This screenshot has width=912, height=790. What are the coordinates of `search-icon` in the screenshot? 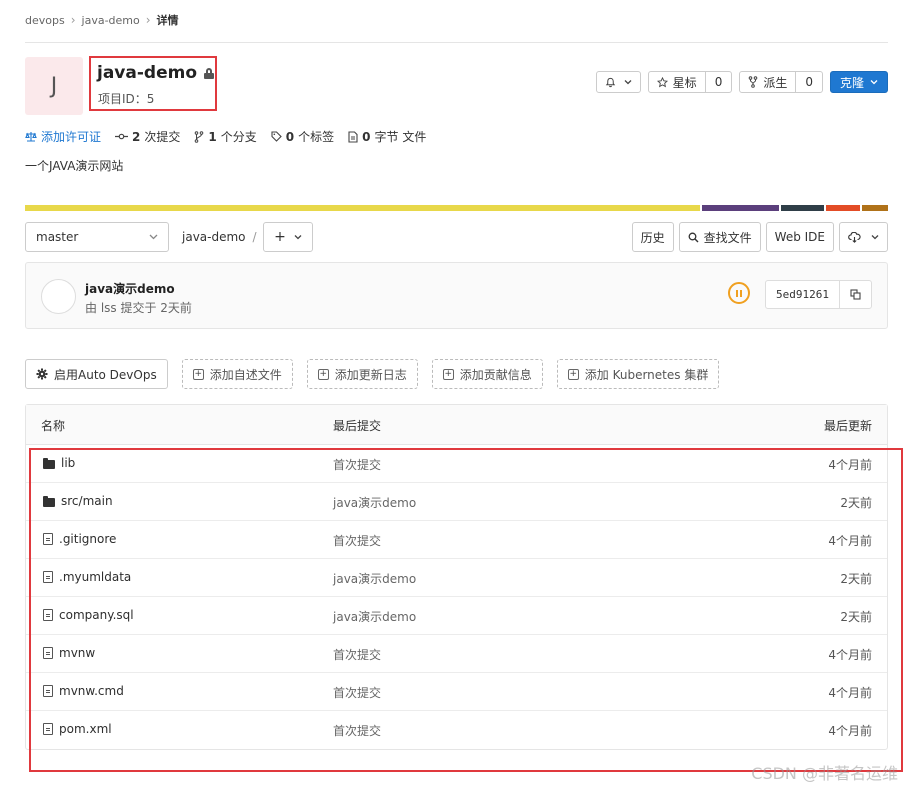 It's located at (693, 237).